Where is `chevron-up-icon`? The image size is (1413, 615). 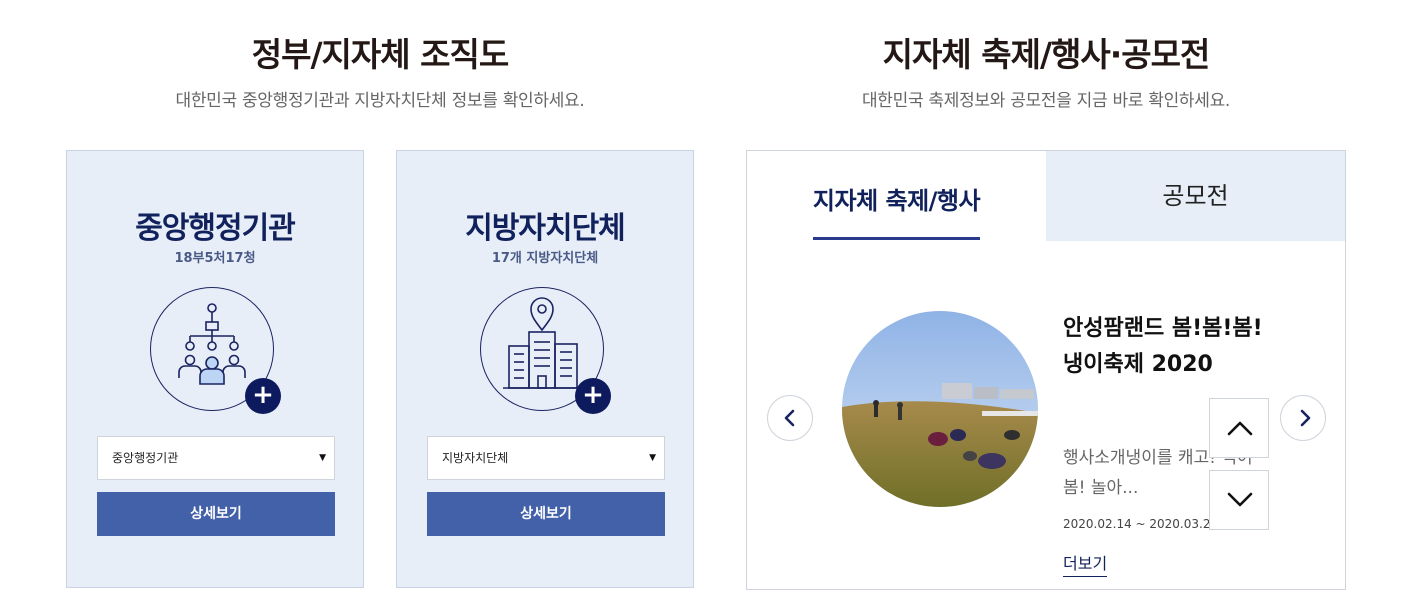
chevron-up-icon is located at coordinates (1240, 428).